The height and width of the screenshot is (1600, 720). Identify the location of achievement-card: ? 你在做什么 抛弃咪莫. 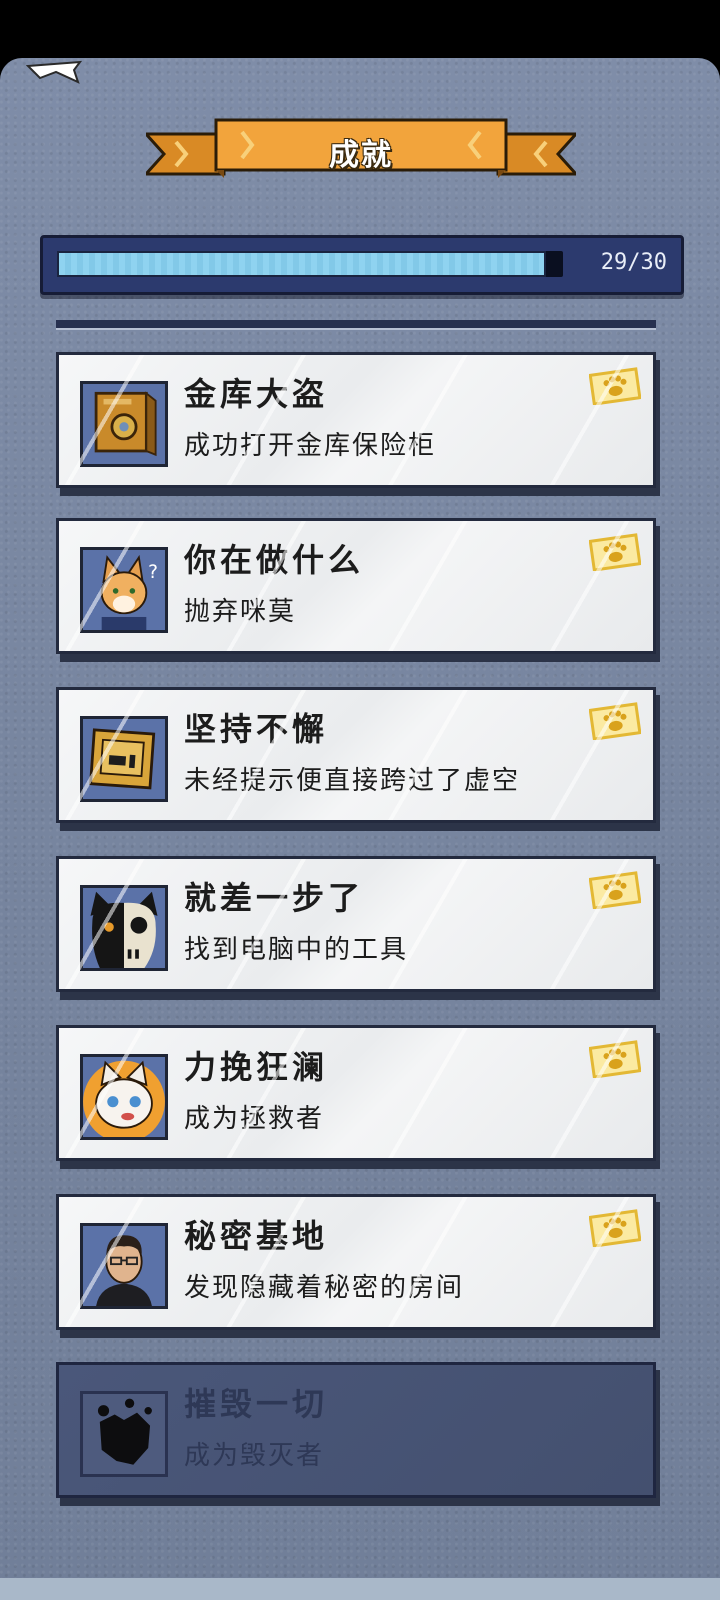
(356, 586).